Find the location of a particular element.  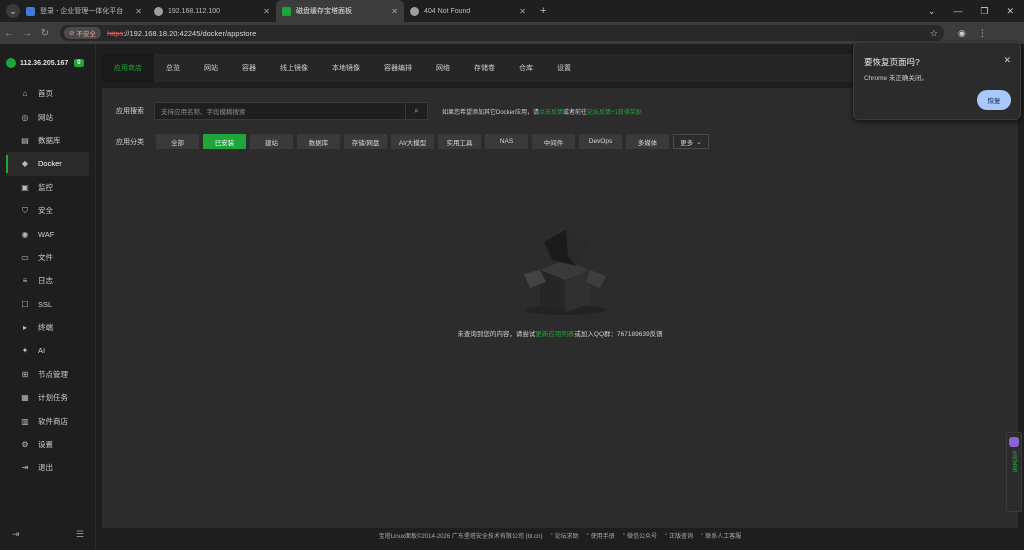

sidebar-item-label: 首页 is located at coordinates (45, 94).